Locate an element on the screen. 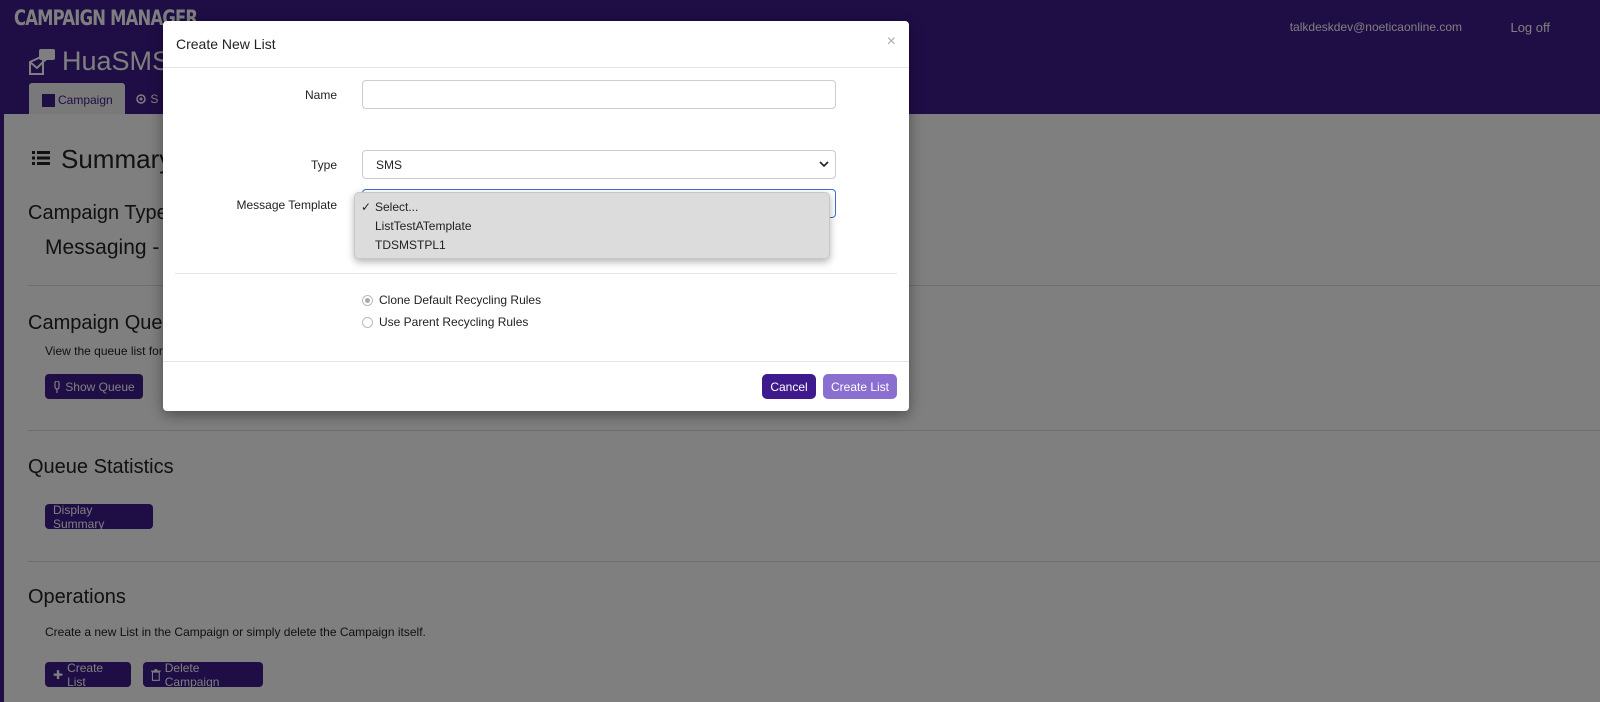 The height and width of the screenshot is (702, 1600). template-option: ListTestATemplate is located at coordinates (423, 226).